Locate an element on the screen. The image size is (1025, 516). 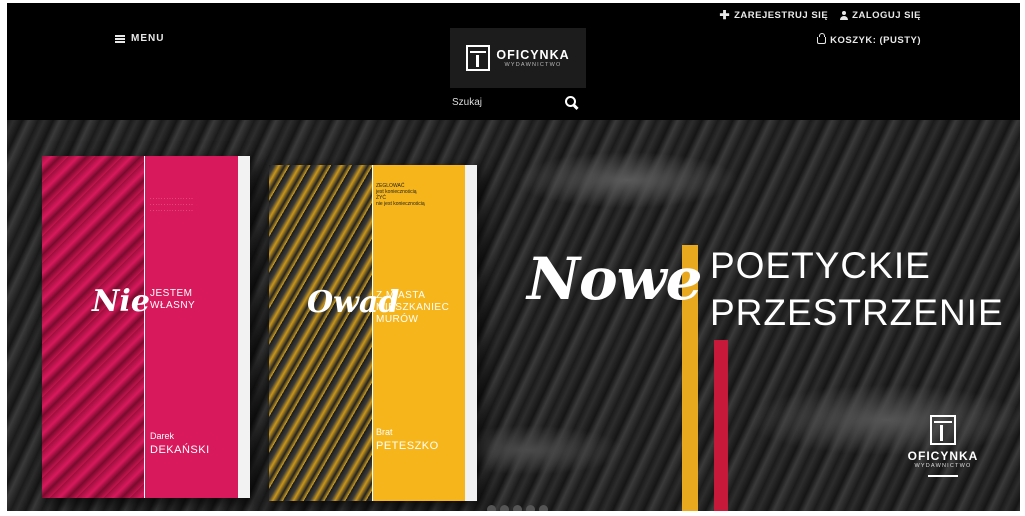
banner-headline: POETYCKIE PRZESTRZENIE is located at coordinates (857, 289).